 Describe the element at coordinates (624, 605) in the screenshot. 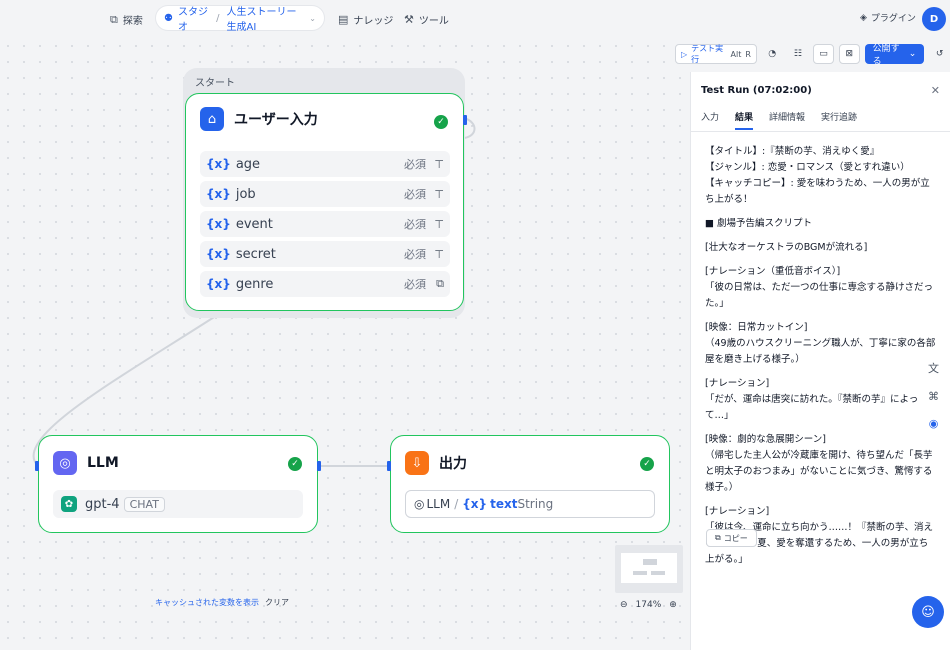

I see `zoom-out-icon: ⊖` at that location.